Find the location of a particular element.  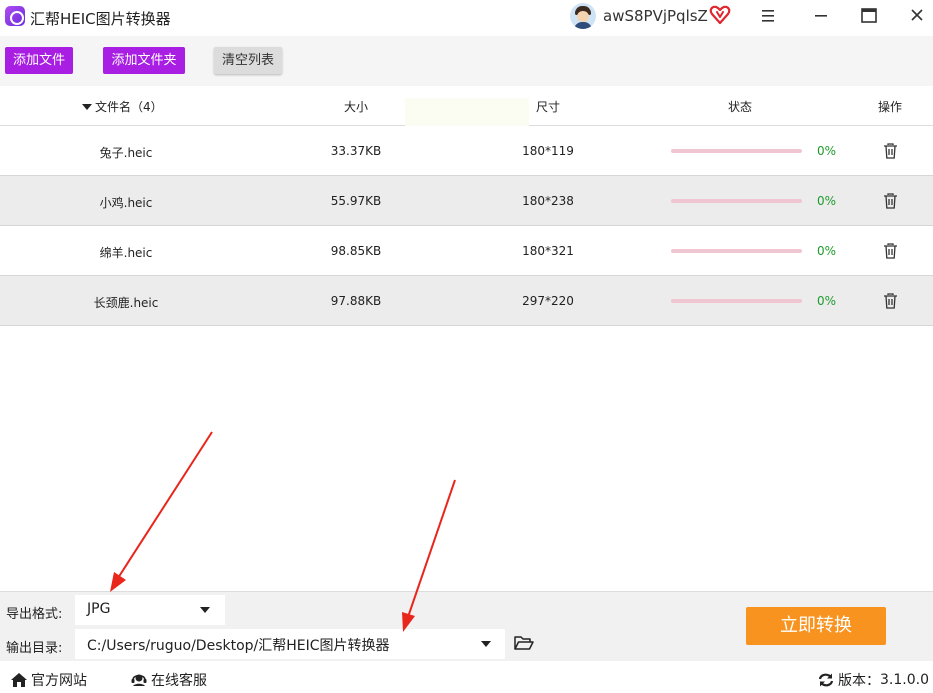

output-dir-label: 输出目录: is located at coordinates (34, 648).